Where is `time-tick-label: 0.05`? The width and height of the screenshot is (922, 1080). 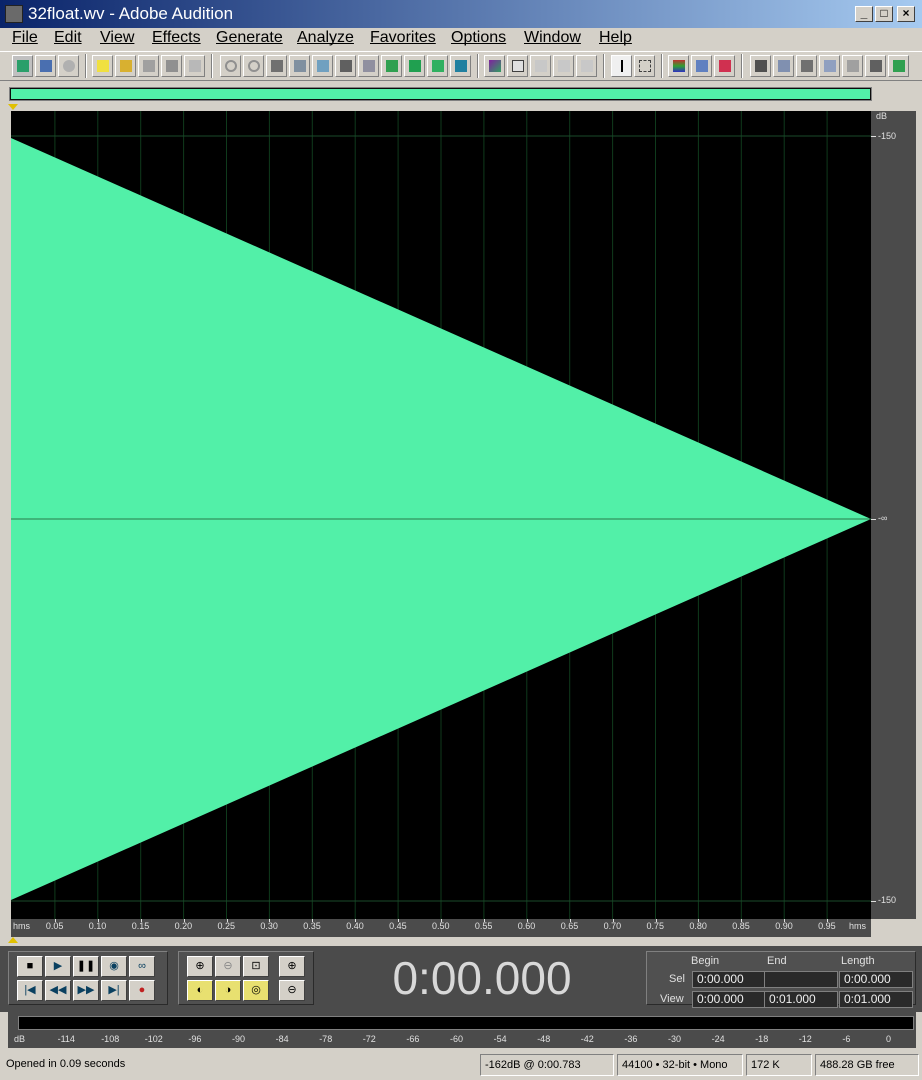
time-tick-label: 0.05 is located at coordinates (54, 926).